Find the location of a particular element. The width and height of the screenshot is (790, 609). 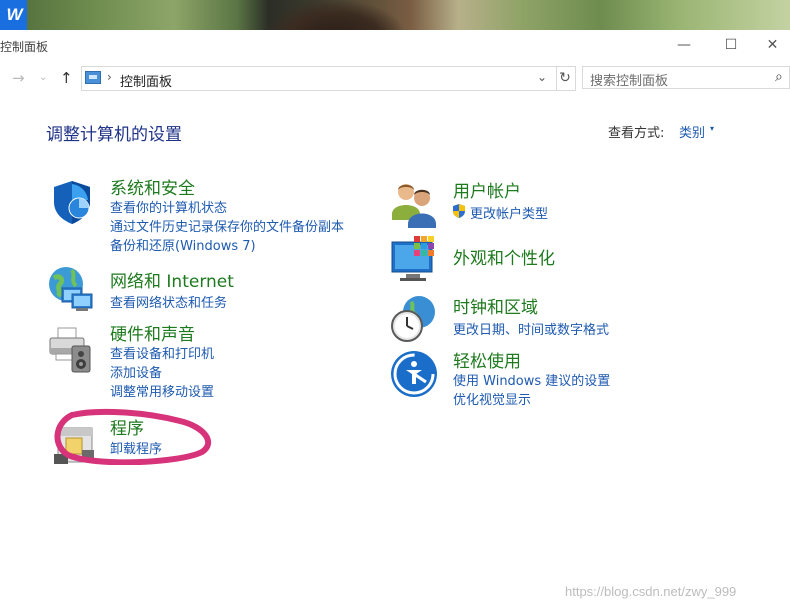

monitor-palette-icon is located at coordinates (414, 258).